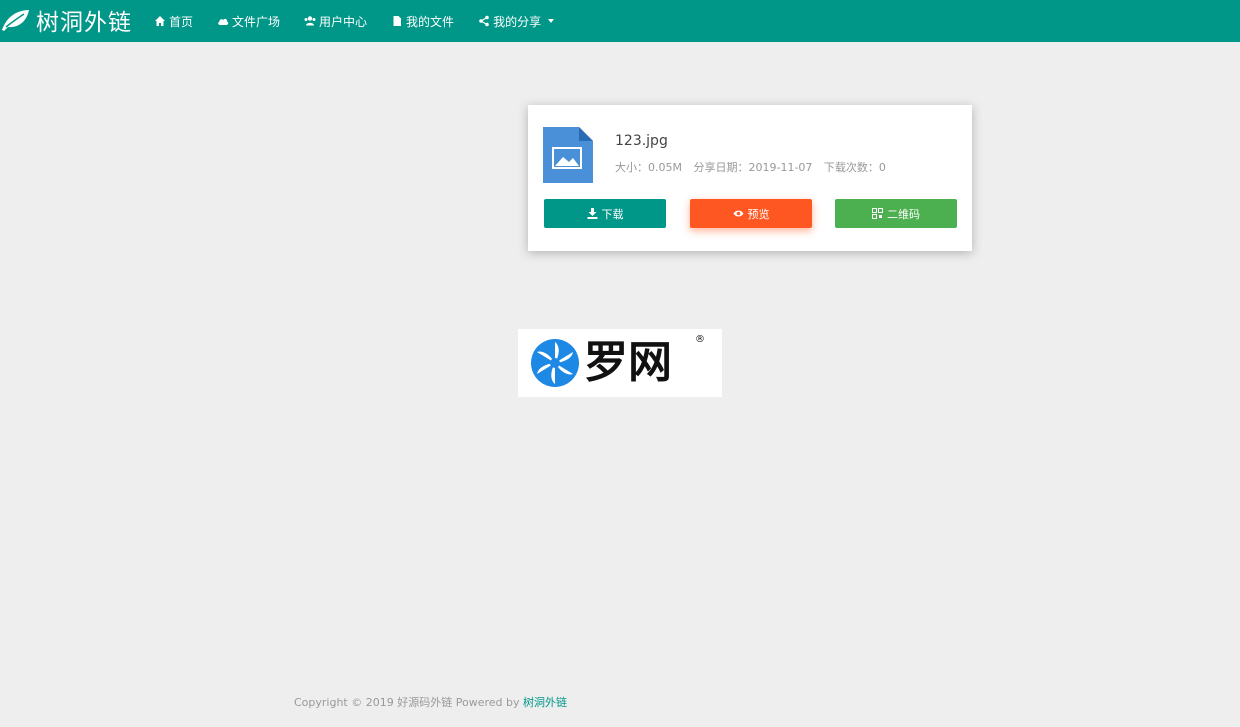 The height and width of the screenshot is (727, 1240). Describe the element at coordinates (484, 21) in the screenshot. I see `share-icon` at that location.